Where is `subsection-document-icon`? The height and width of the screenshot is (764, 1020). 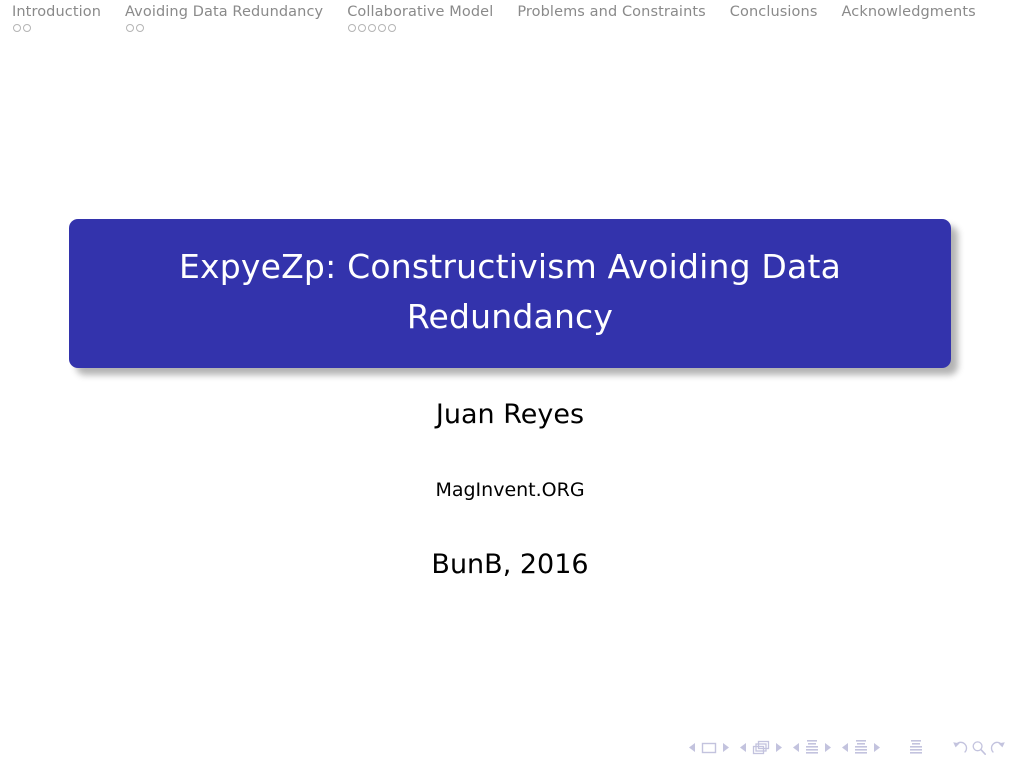
subsection-document-icon is located at coordinates (812, 747).